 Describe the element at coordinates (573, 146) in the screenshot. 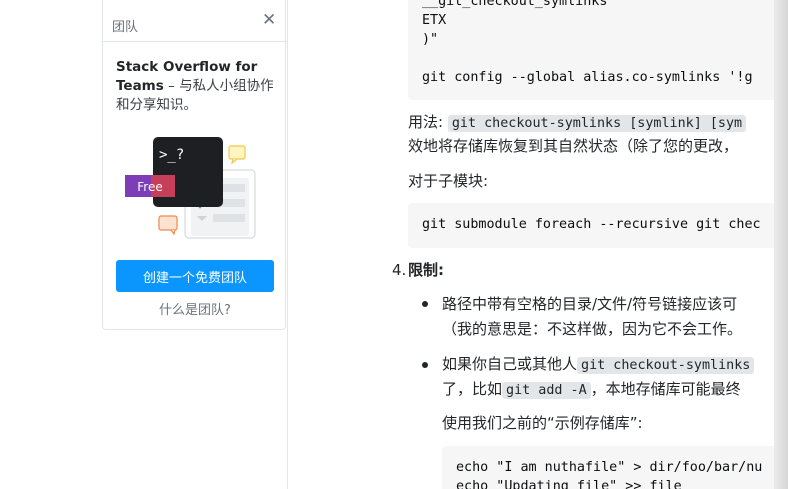

I see `usage-paragraph-line2: 效地将存储库恢复到其自然状态（除了您的更改，` at that location.